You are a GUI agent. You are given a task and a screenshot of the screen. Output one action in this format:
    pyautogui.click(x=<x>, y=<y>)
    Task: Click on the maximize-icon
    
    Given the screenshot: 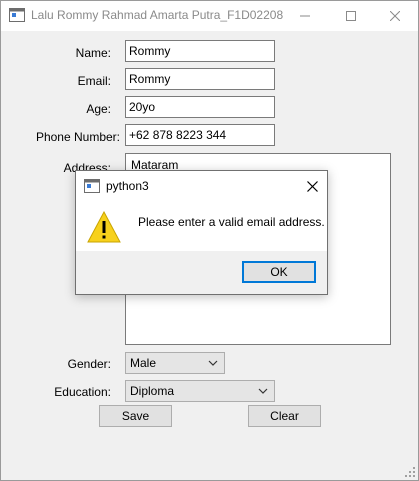 What is the action you would take?
    pyautogui.click(x=351, y=16)
    